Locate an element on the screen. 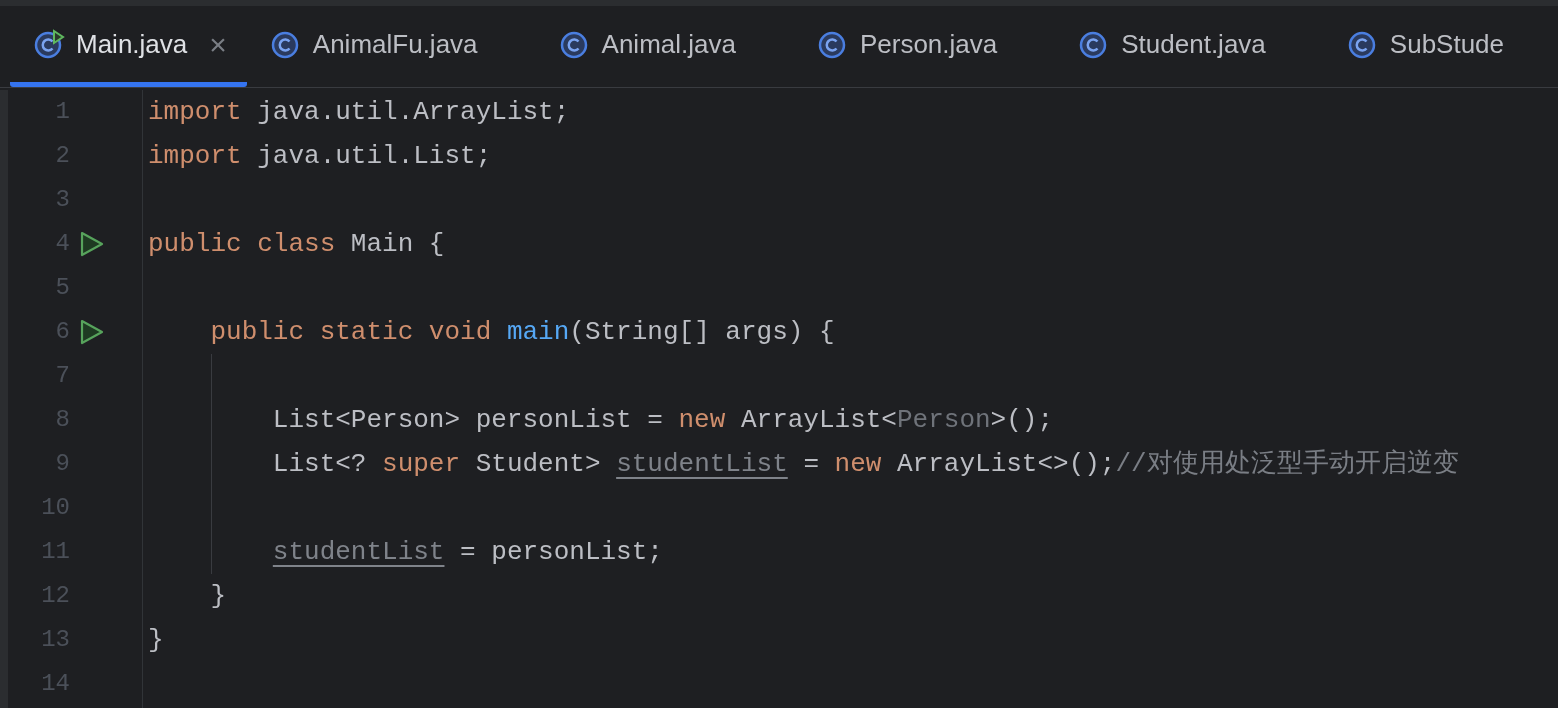 The width and height of the screenshot is (1558, 708). runnable-class-icon is located at coordinates (50, 44).